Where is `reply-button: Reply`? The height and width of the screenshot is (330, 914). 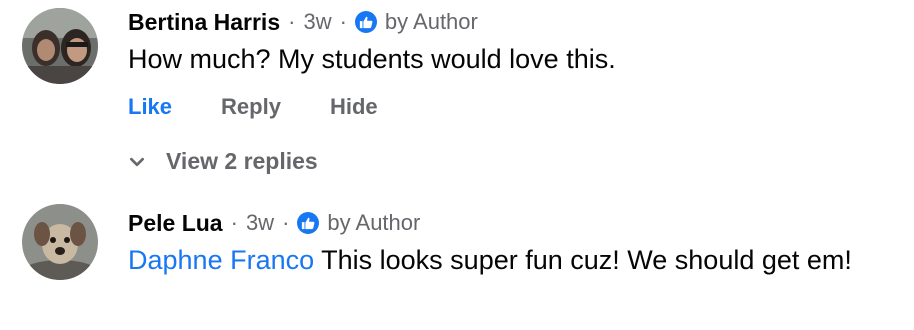
reply-button: Reply is located at coordinates (251, 107).